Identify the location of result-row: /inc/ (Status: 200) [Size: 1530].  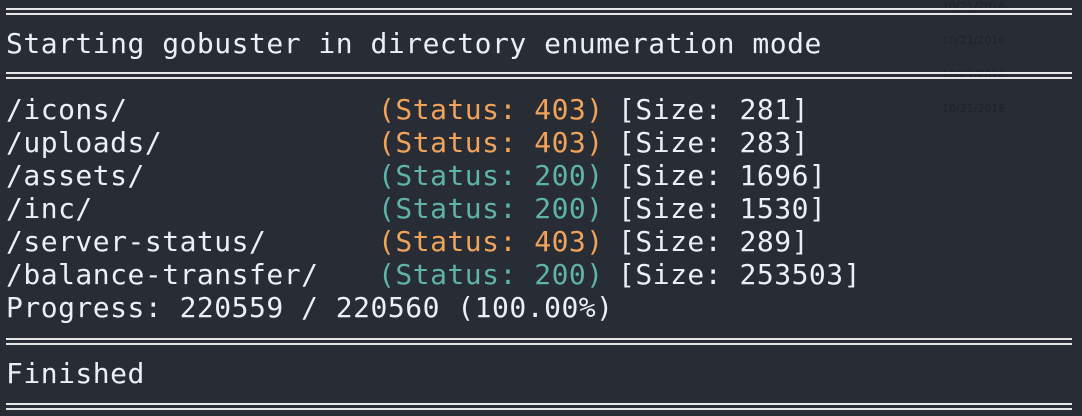
(416, 208).